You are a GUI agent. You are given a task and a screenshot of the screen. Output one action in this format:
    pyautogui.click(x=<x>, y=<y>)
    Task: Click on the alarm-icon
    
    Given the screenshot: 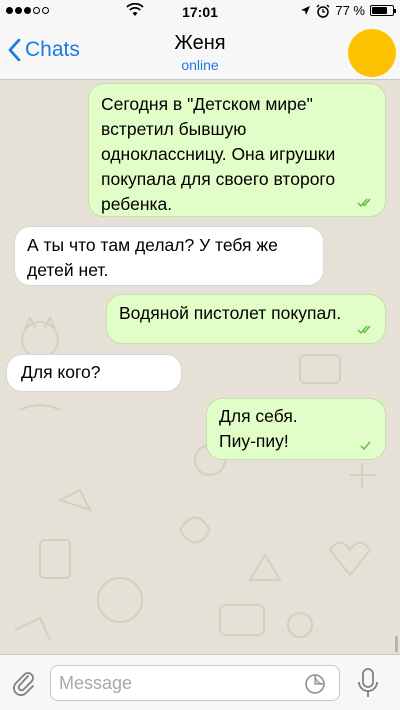 What is the action you would take?
    pyautogui.click(x=323, y=10)
    